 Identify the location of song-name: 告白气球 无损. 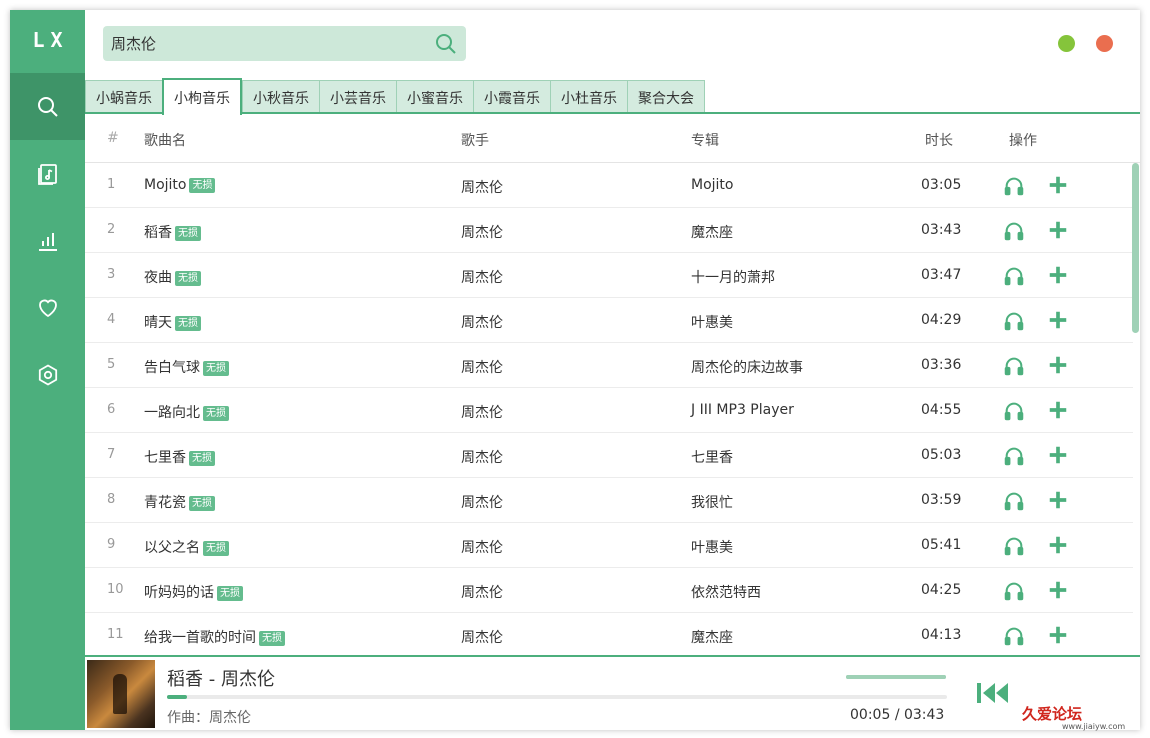
(186, 367).